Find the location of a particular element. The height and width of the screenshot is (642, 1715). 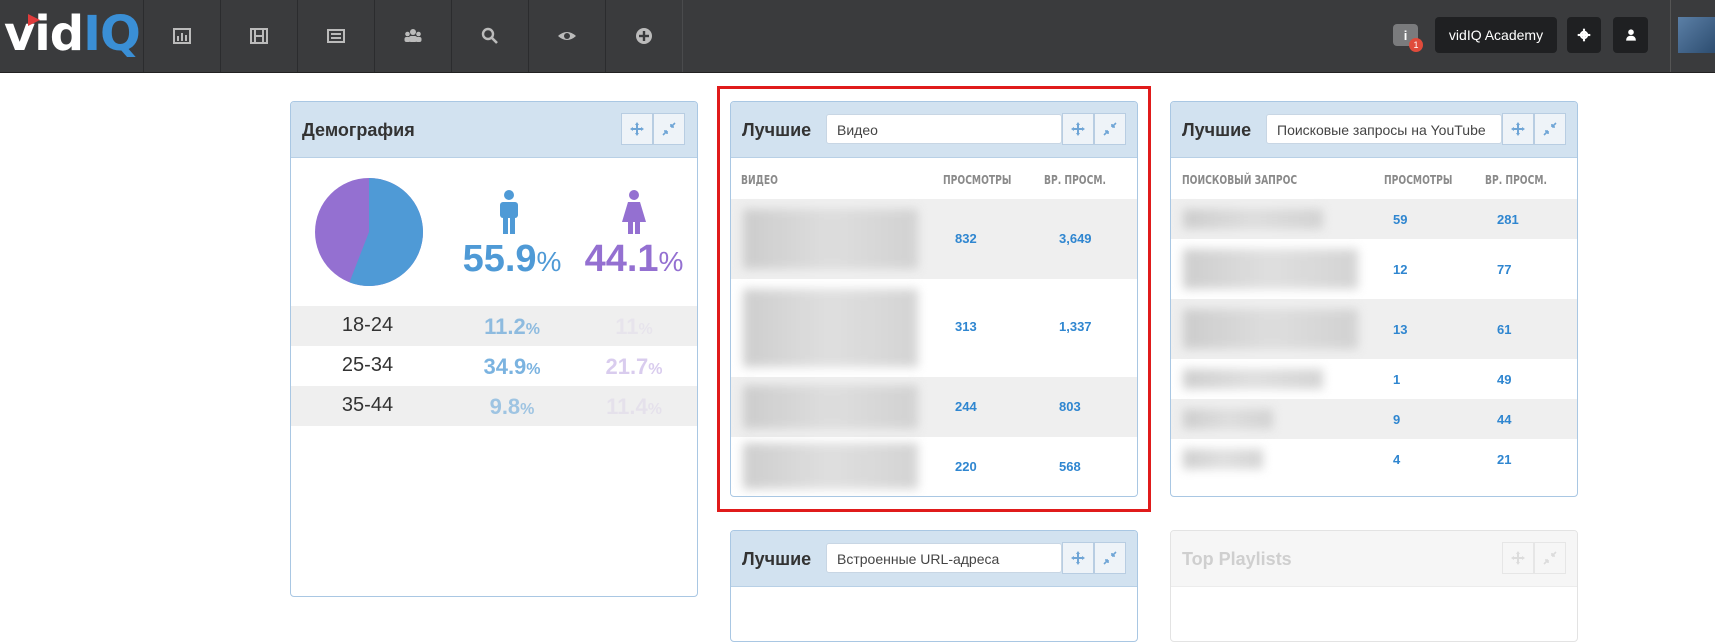

views-value: 9 is located at coordinates (1397, 419).